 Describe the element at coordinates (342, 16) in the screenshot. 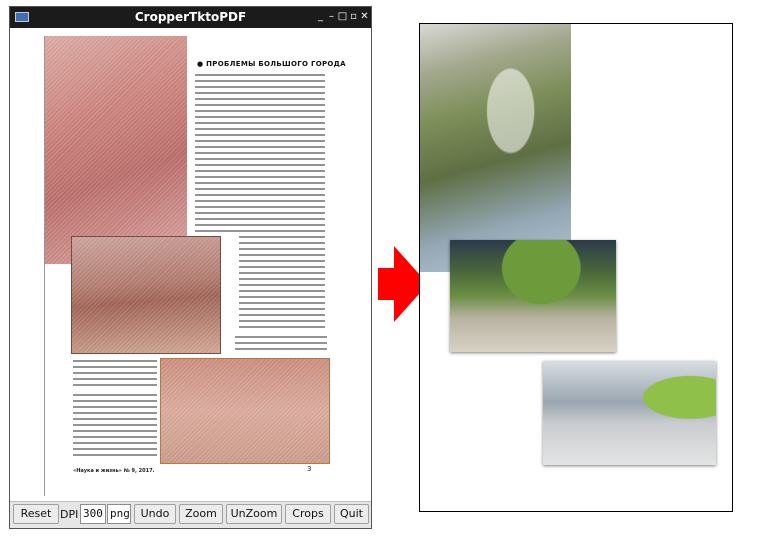

I see `maximize-icon: □` at that location.